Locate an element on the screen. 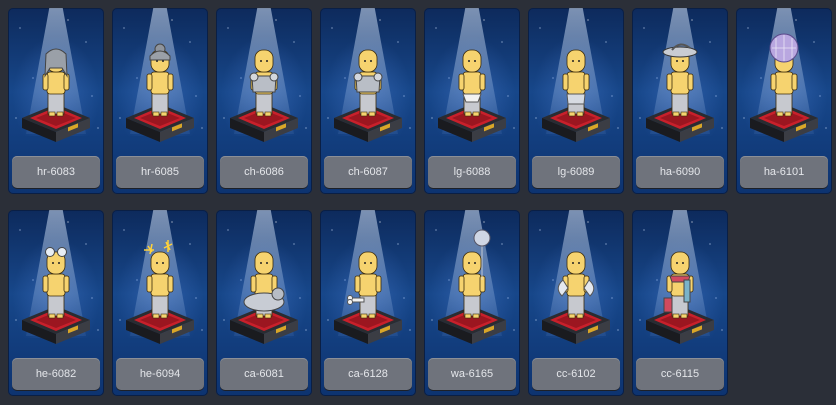 The width and height of the screenshot is (836, 405). clothing-item-card: ch-6087 is located at coordinates (368, 101).